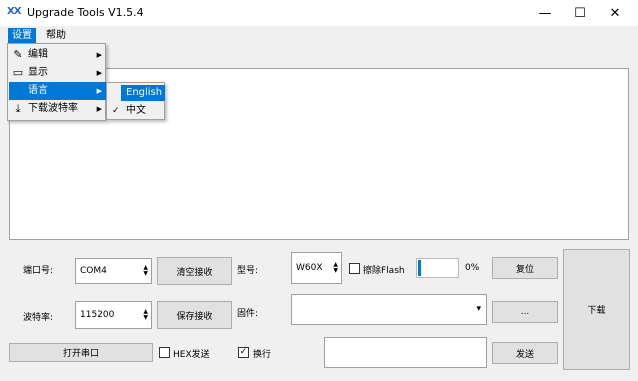 The height and width of the screenshot is (381, 638). What do you see at coordinates (143, 93) in the screenshot?
I see `language-english: English` at bounding box center [143, 93].